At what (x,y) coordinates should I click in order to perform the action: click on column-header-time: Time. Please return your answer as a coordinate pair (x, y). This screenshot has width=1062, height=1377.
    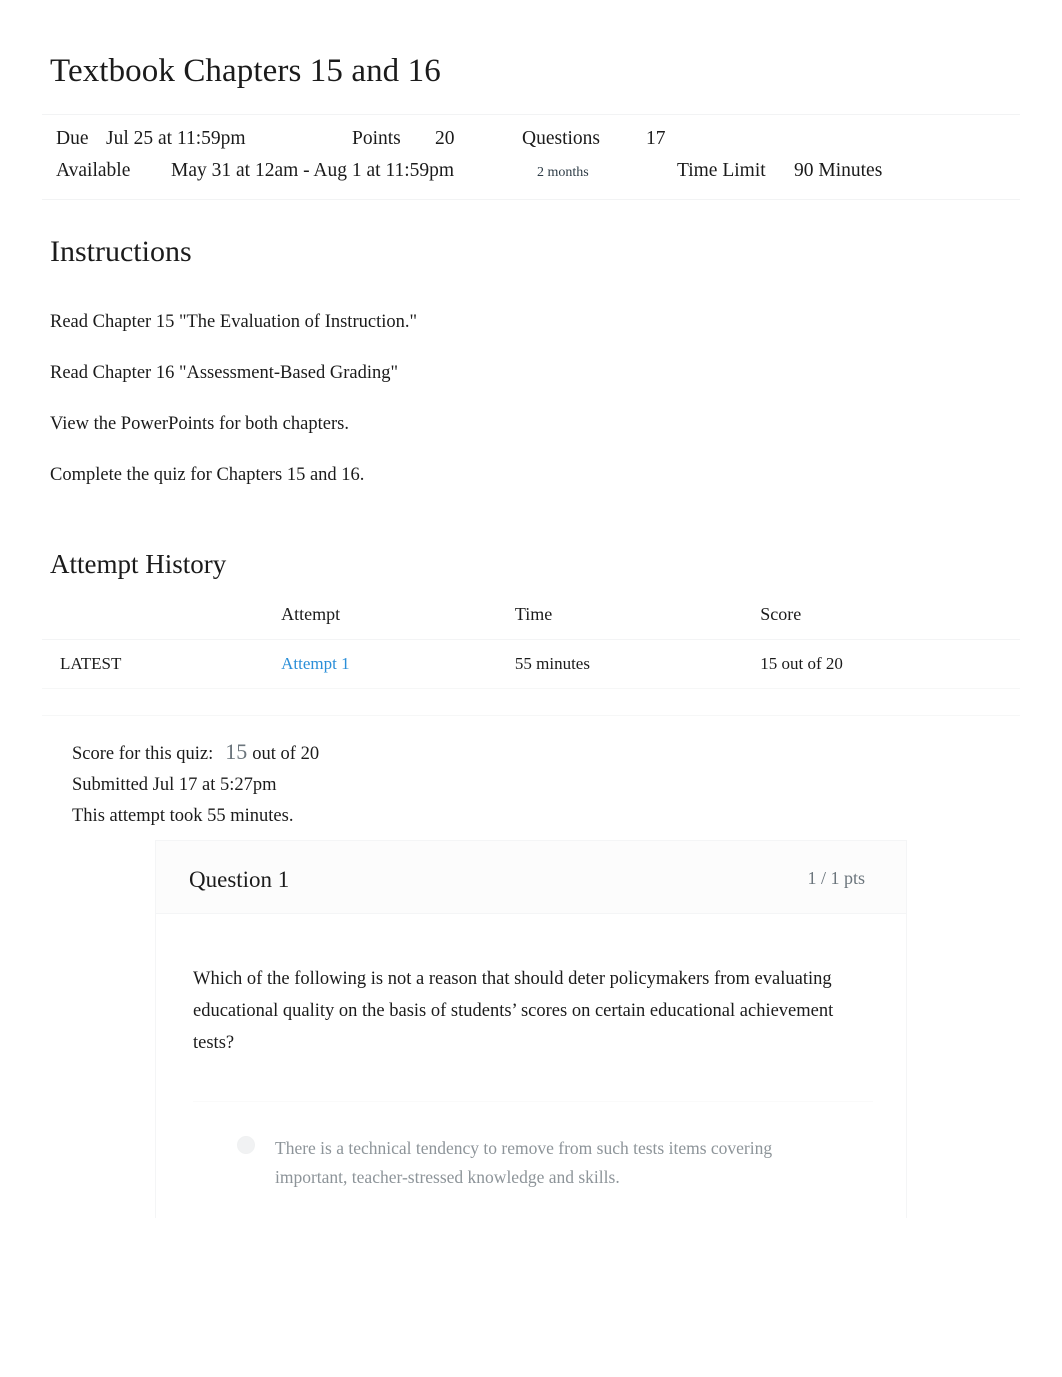
    Looking at the image, I should click on (533, 614).